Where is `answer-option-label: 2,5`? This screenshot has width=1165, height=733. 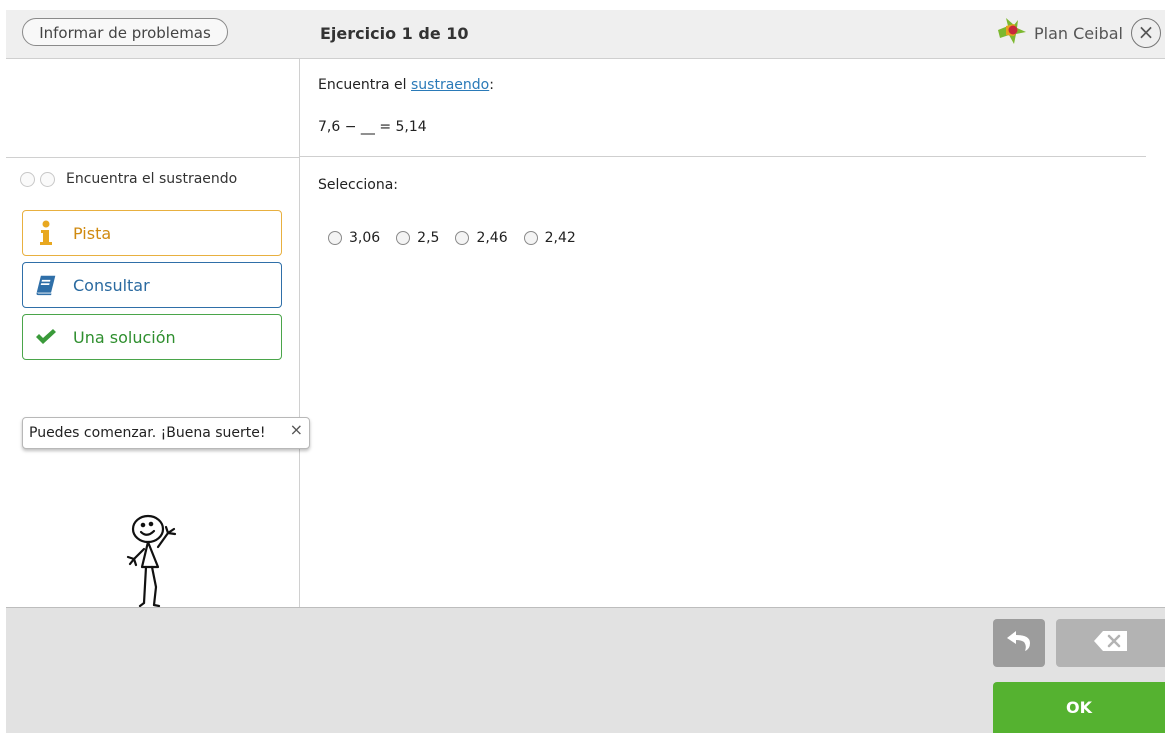 answer-option-label: 2,5 is located at coordinates (428, 238).